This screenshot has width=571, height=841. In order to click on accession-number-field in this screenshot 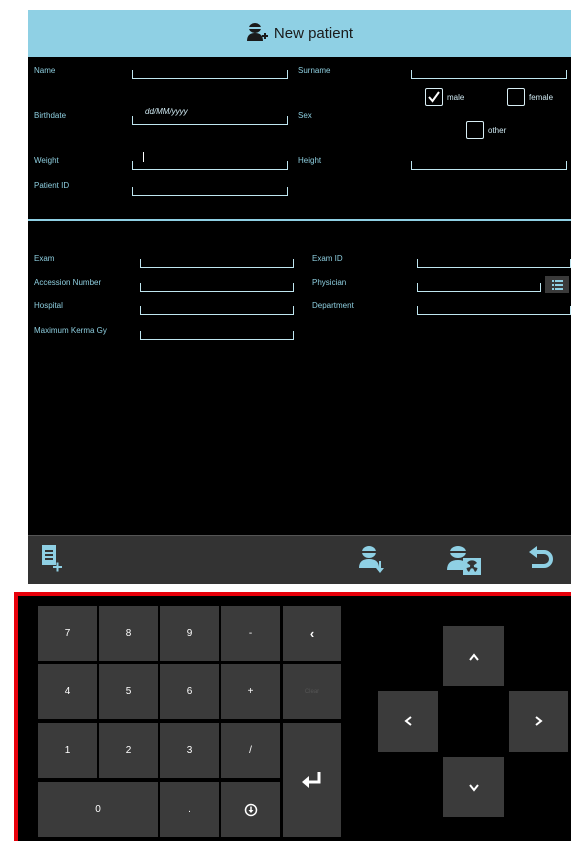, I will do `click(217, 287)`.